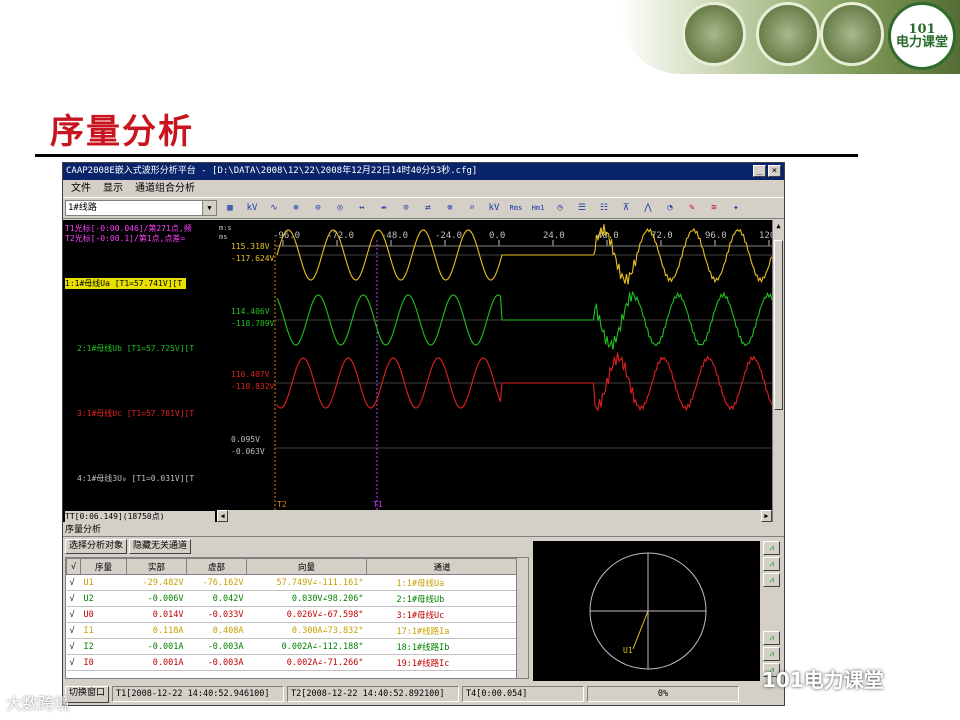 Image resolution: width=960 pixels, height=720 pixels. What do you see at coordinates (274, 208) in the screenshot?
I see `wave-icon: ∿` at bounding box center [274, 208].